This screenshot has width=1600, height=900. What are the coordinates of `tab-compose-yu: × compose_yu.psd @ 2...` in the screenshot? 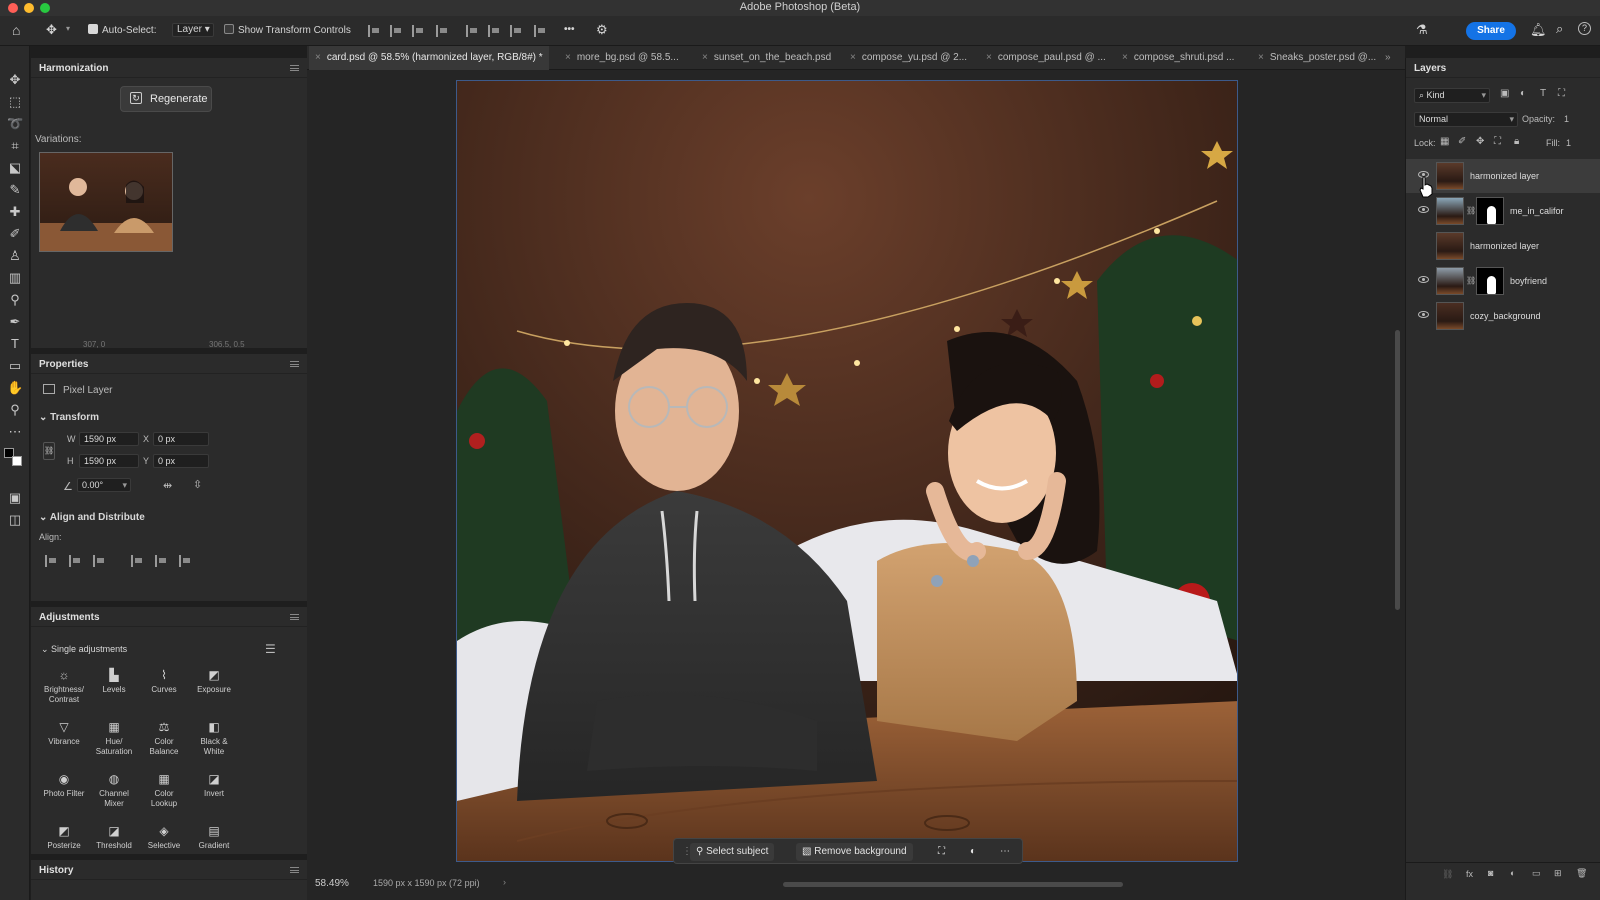 It's located at (908, 58).